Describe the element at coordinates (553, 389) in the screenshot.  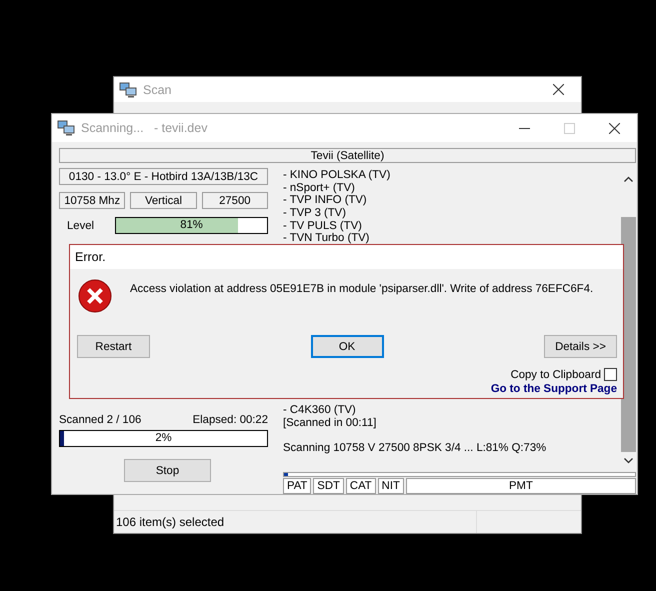
I see `support-link: Go to the Support Page` at that location.